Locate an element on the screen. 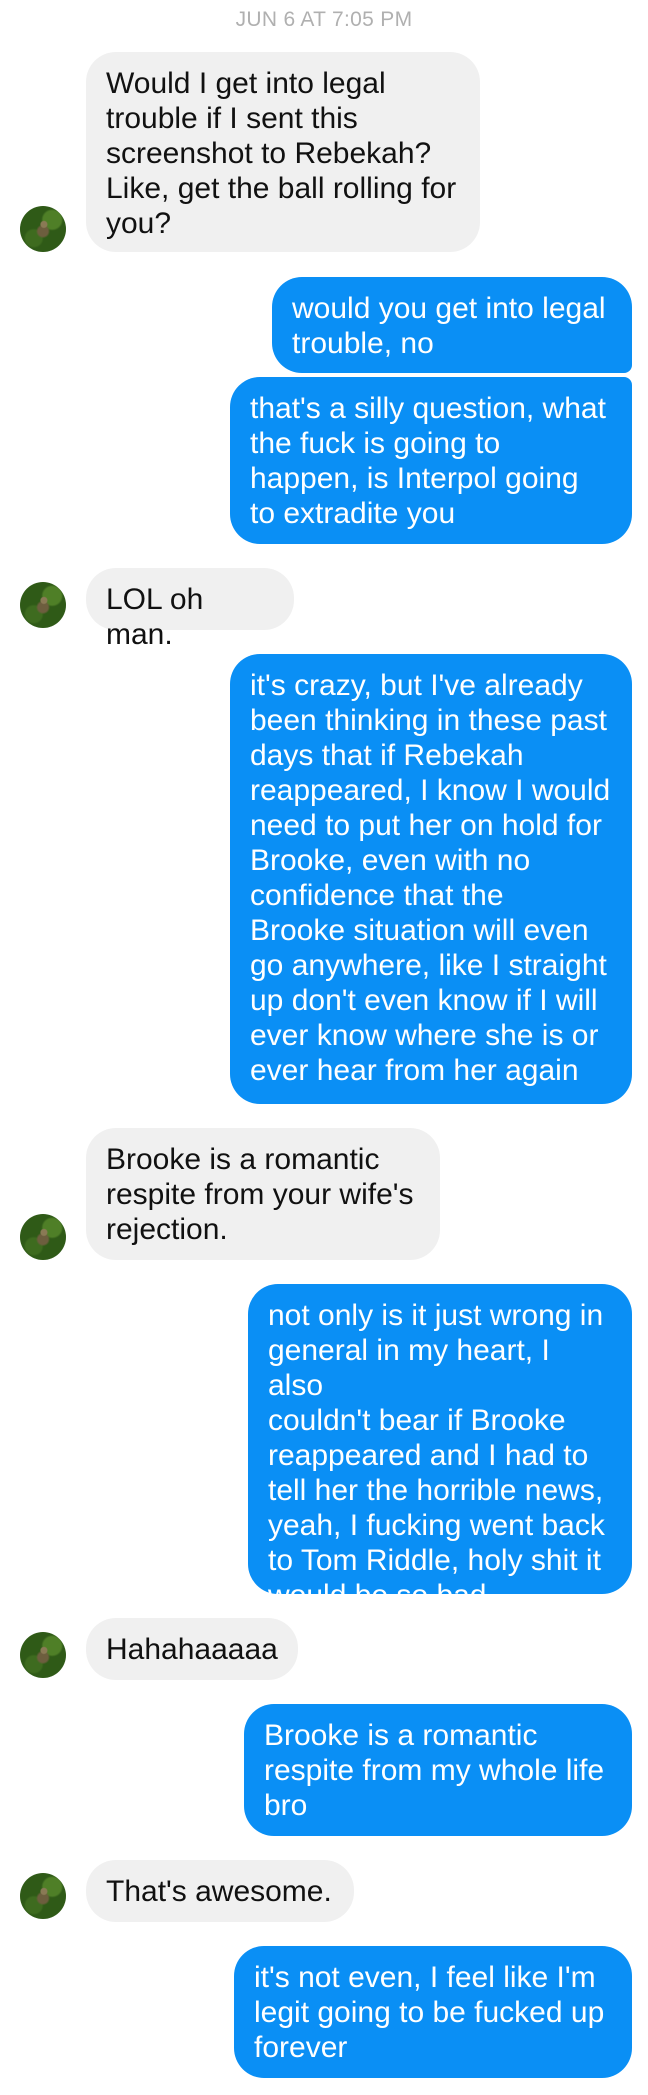 This screenshot has height=2095, width=648. outgoing-message-bubble: would you get into legal trouble, no is located at coordinates (452, 325).